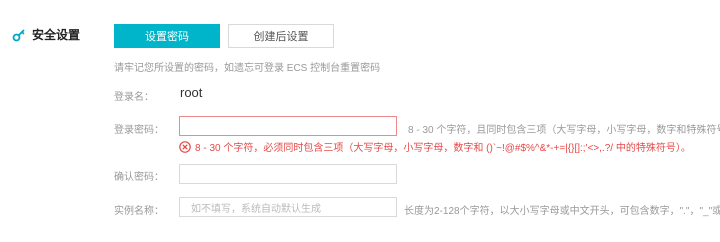 The image size is (720, 242). Describe the element at coordinates (191, 92) in the screenshot. I see `login-name-value: root` at that location.